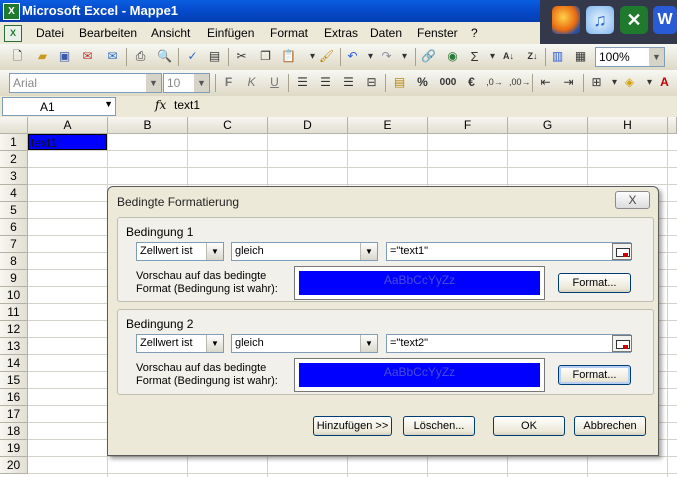 Image resolution: width=677 pixels, height=477 pixels. Describe the element at coordinates (50, 33) in the screenshot. I see `menu-datei: Datei` at that location.